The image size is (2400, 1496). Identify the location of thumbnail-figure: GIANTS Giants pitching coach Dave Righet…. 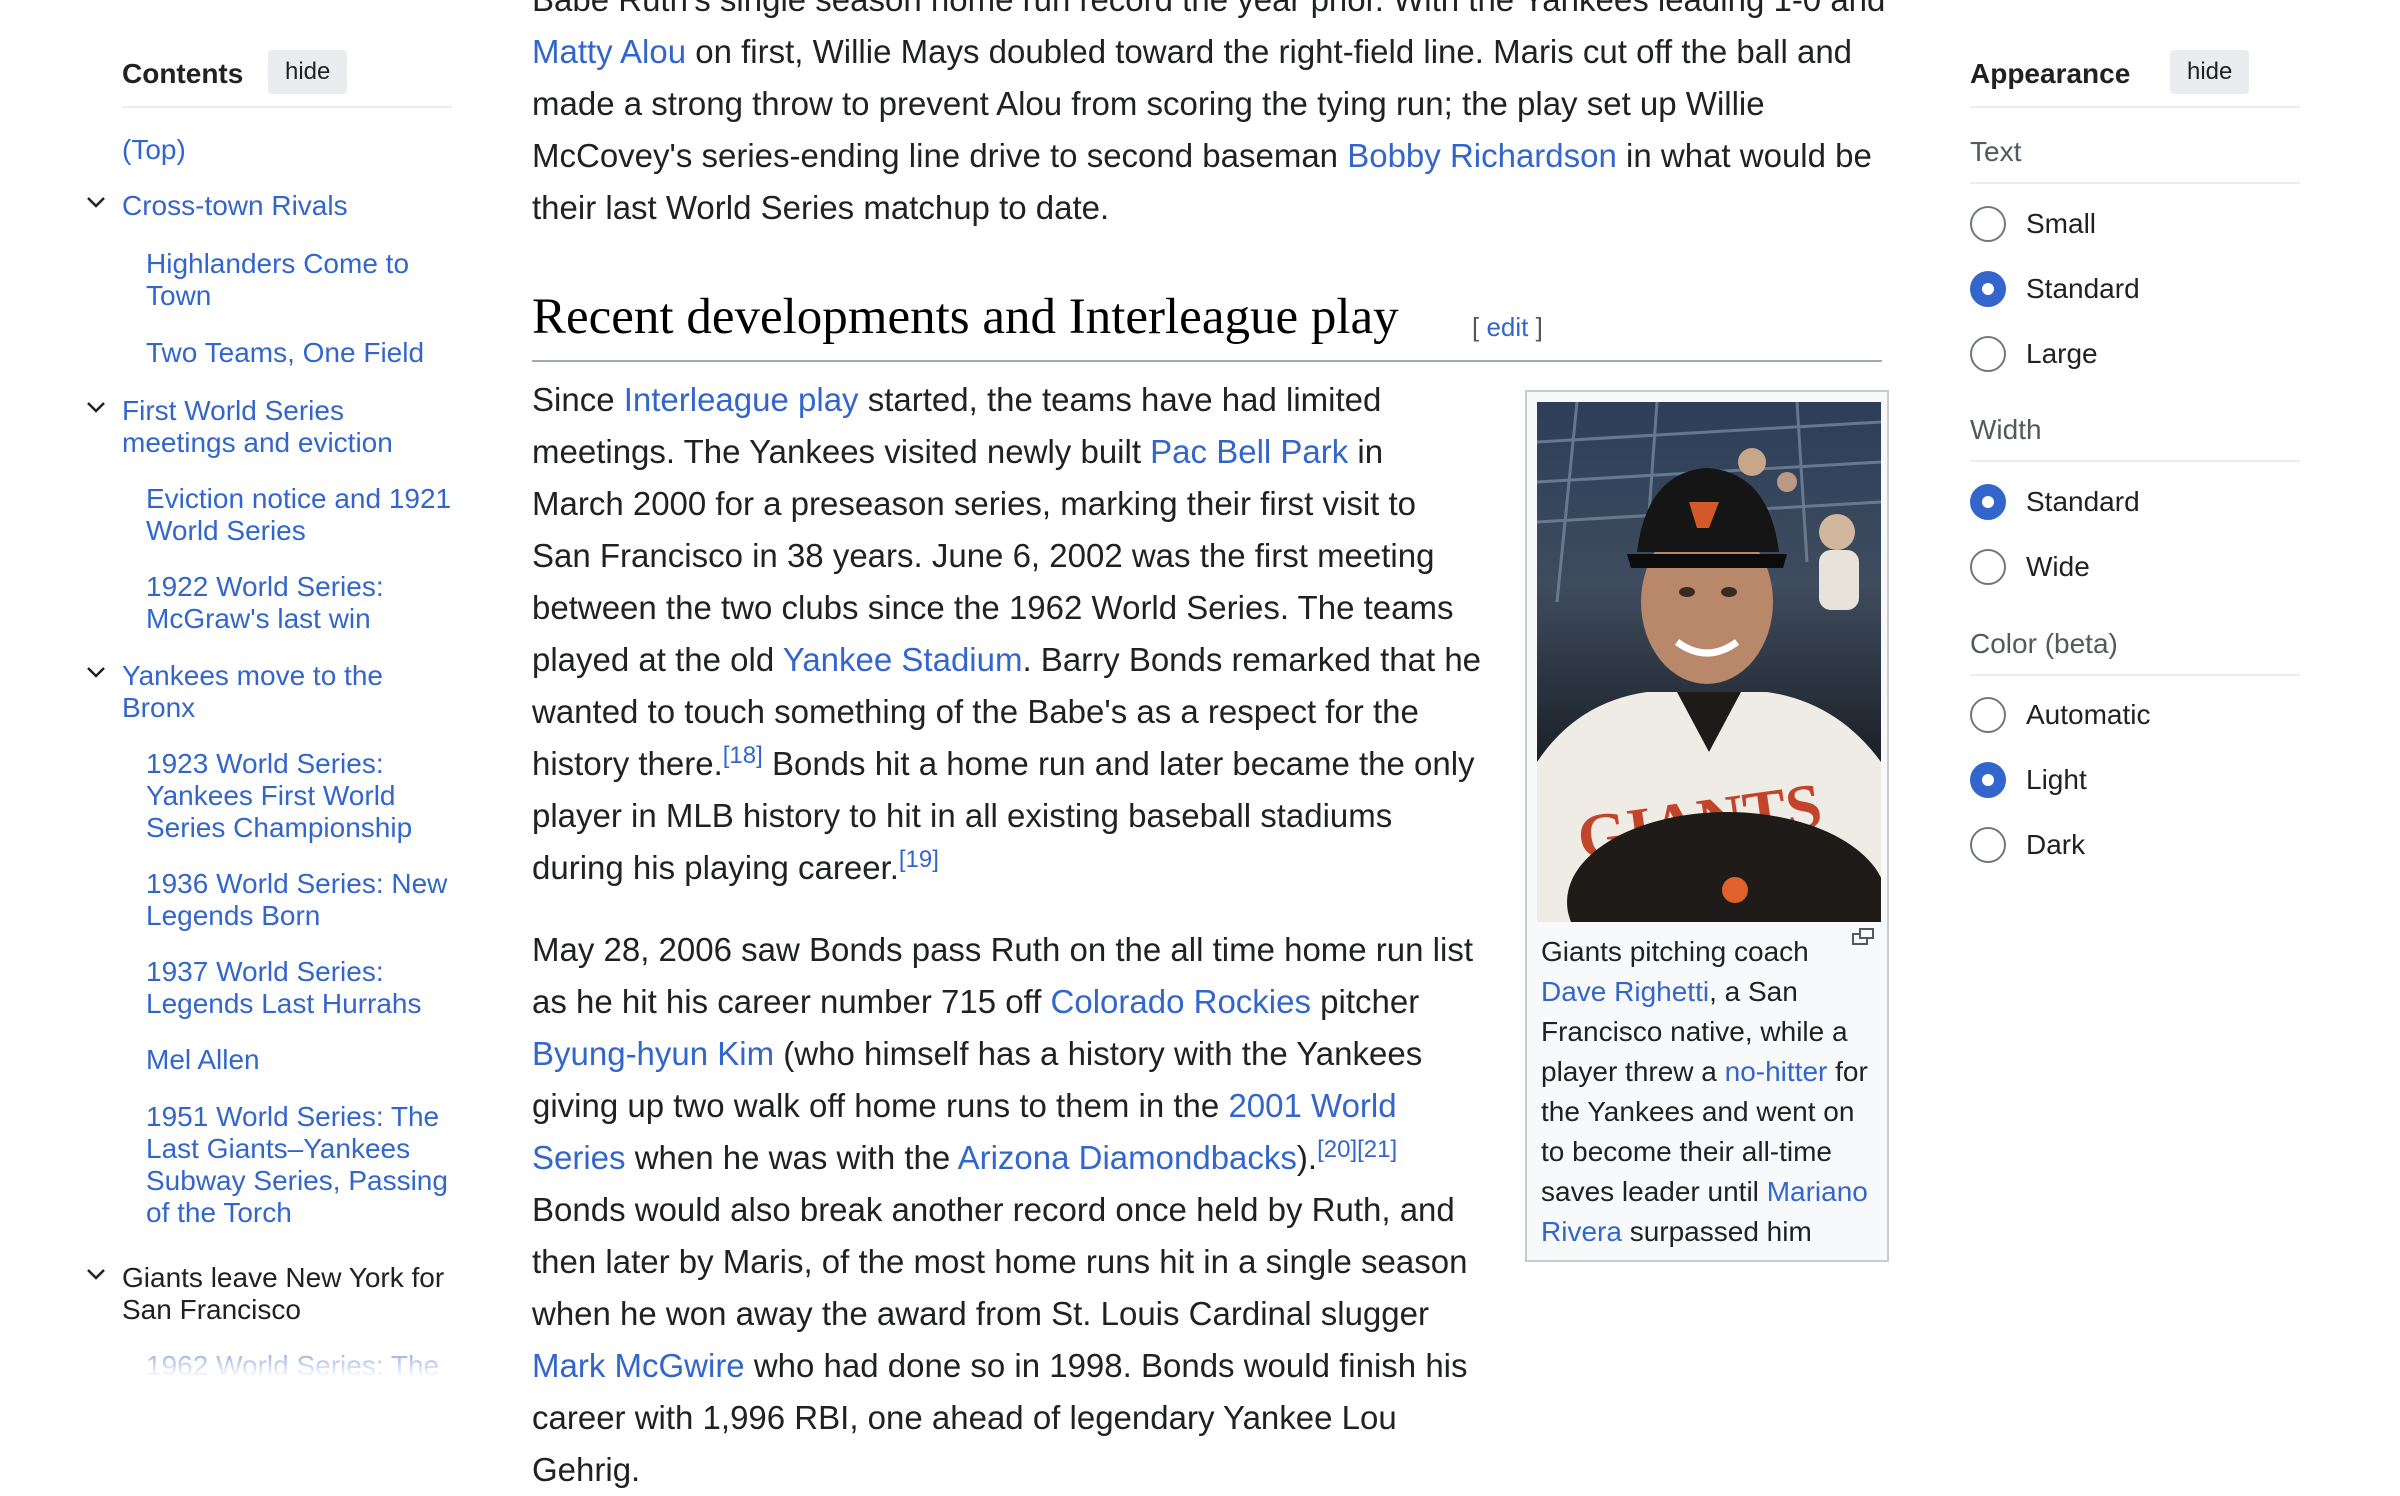
(1707, 826).